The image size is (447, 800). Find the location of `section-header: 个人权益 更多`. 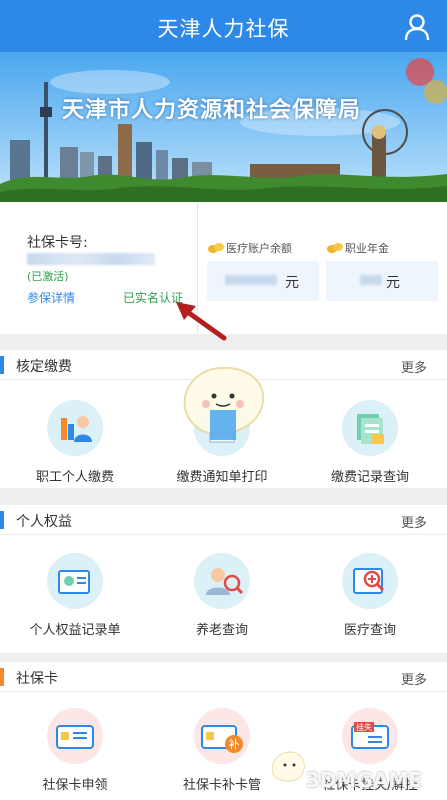

section-header: 个人权益 更多 is located at coordinates (223, 520).